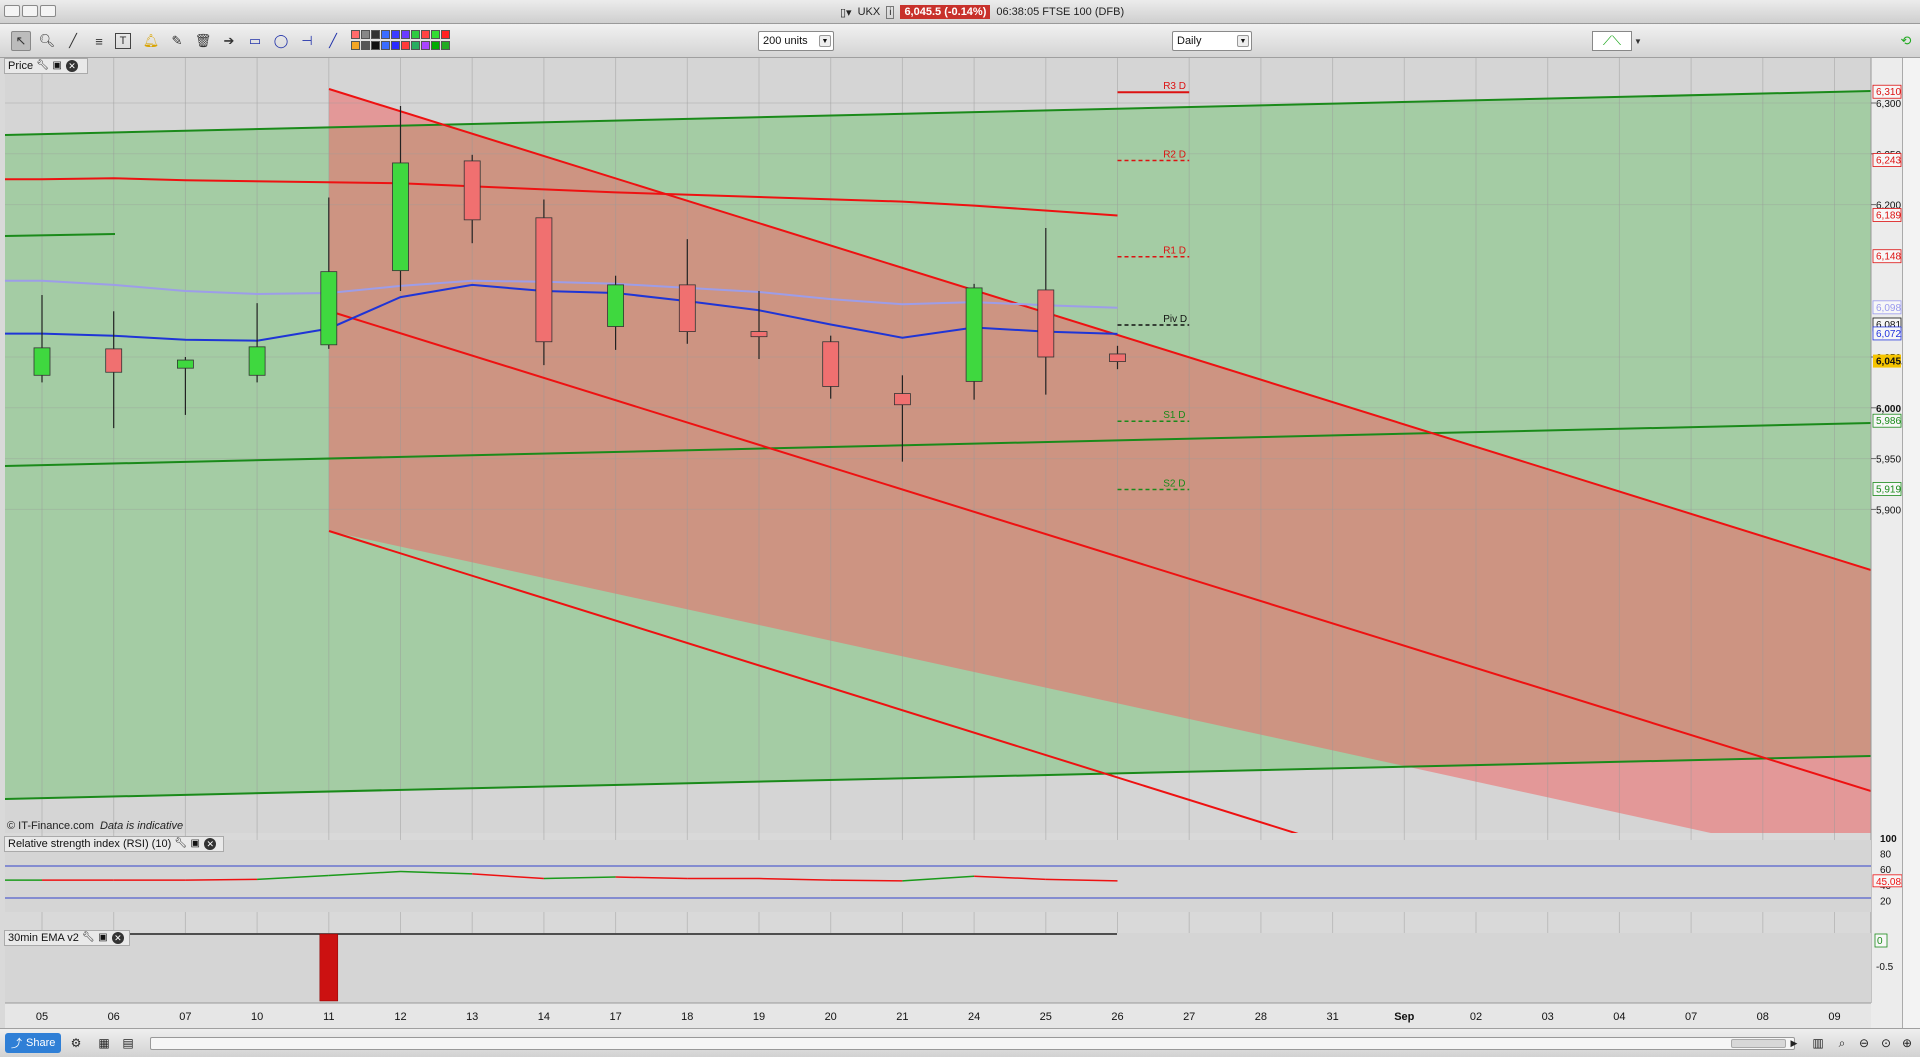 Image resolution: width=1920 pixels, height=1057 pixels. Describe the element at coordinates (33, 1043) in the screenshot. I see `share-button: ⤴ Share` at that location.